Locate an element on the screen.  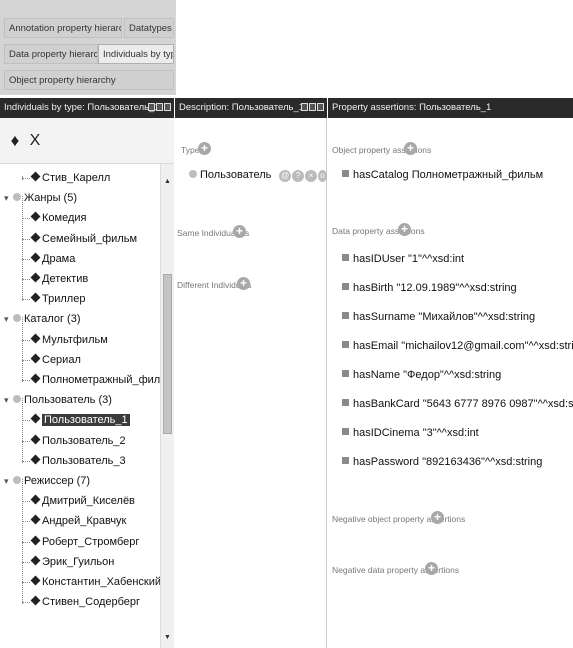
edit-icon: o is located at coordinates (322, 176).